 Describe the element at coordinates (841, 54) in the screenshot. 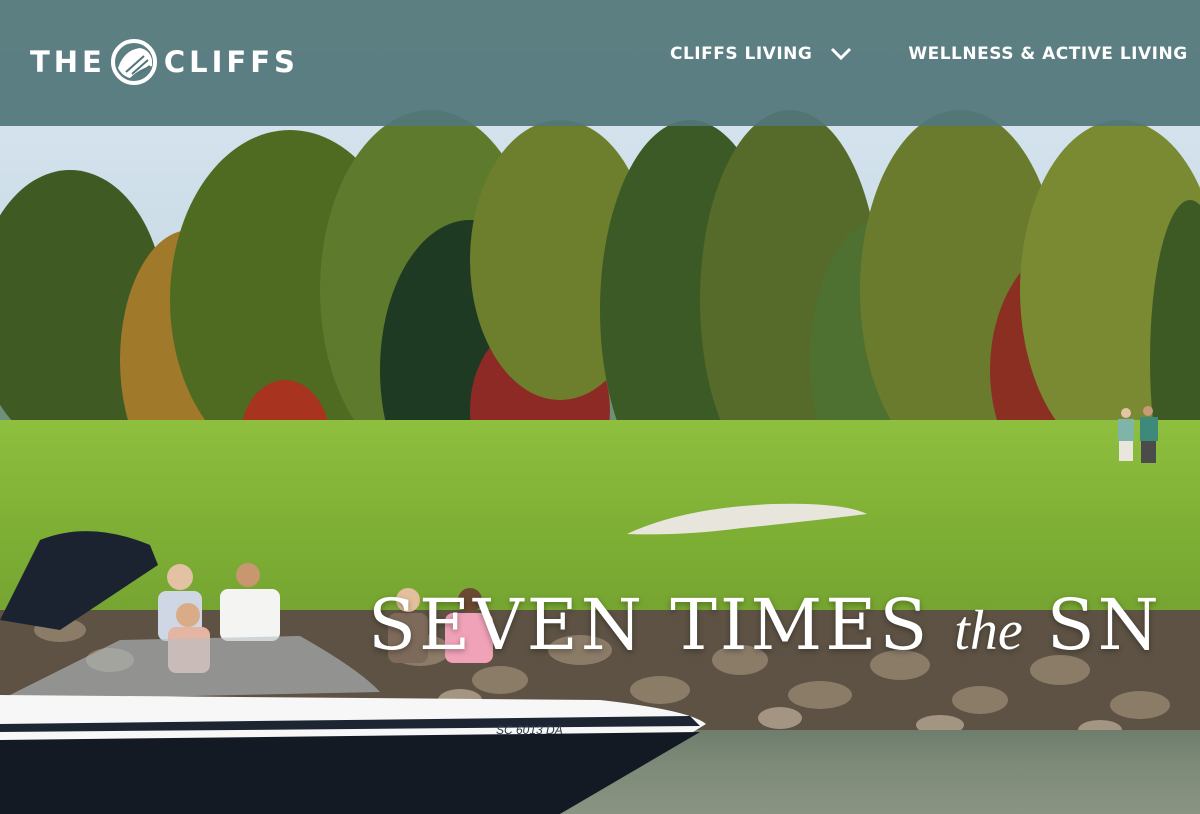

I see `chevron-down-icon` at that location.